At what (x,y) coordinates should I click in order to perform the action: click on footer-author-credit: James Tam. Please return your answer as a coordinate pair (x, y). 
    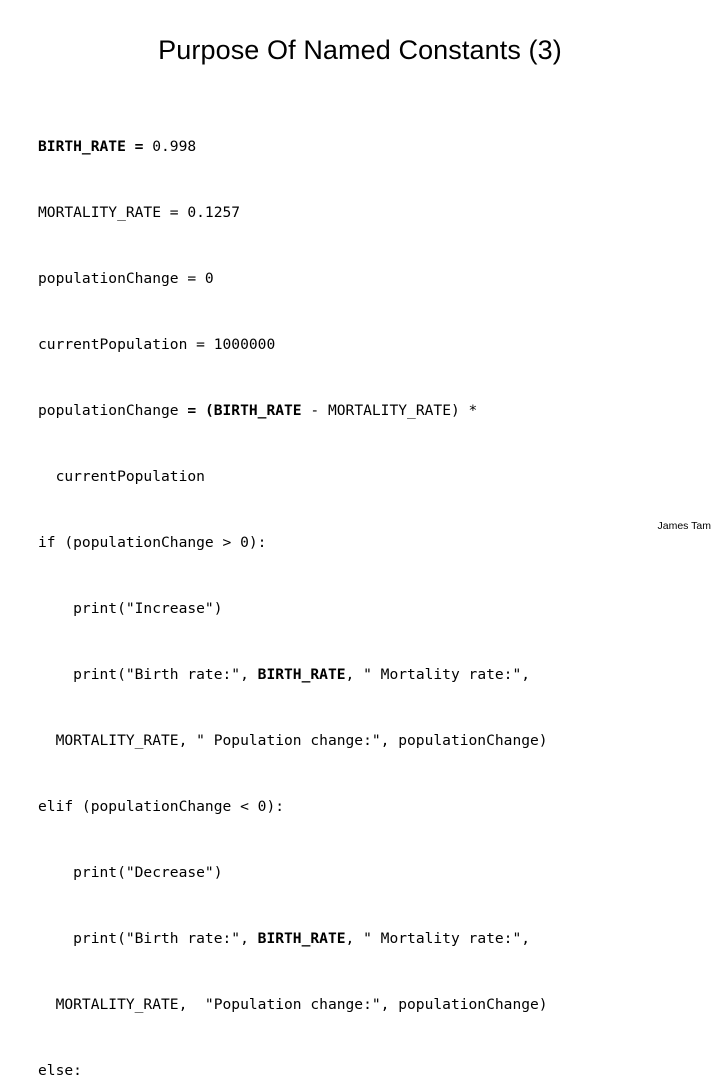
    Looking at the image, I should click on (684, 526).